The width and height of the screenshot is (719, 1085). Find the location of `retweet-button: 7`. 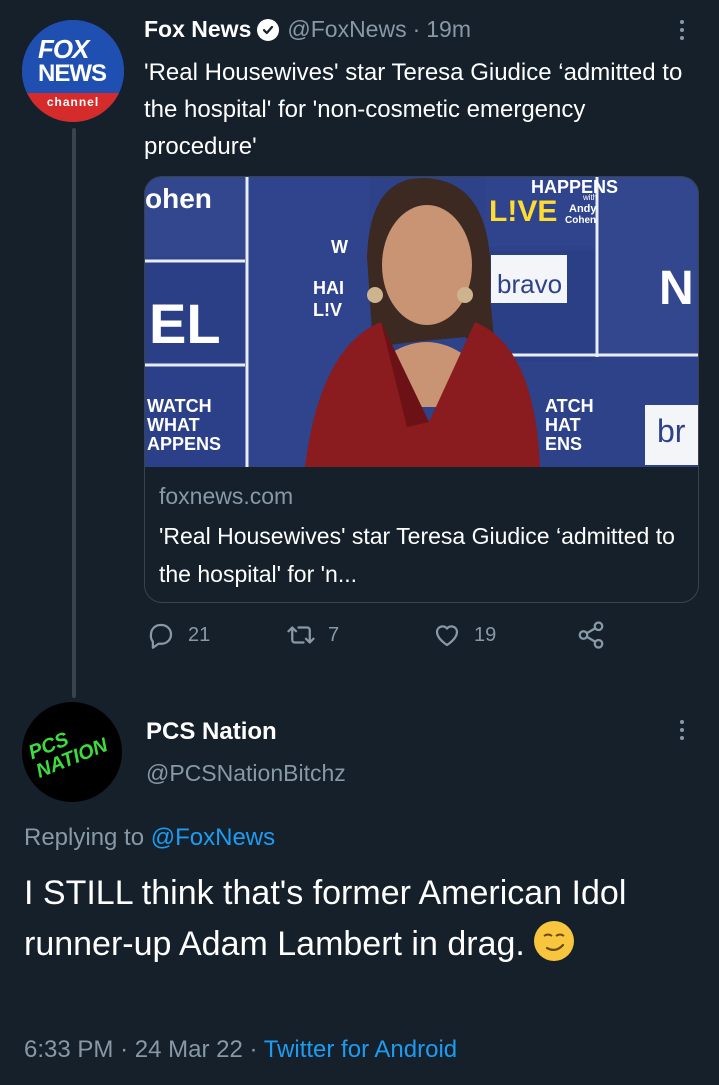

retweet-button: 7 is located at coordinates (312, 635).